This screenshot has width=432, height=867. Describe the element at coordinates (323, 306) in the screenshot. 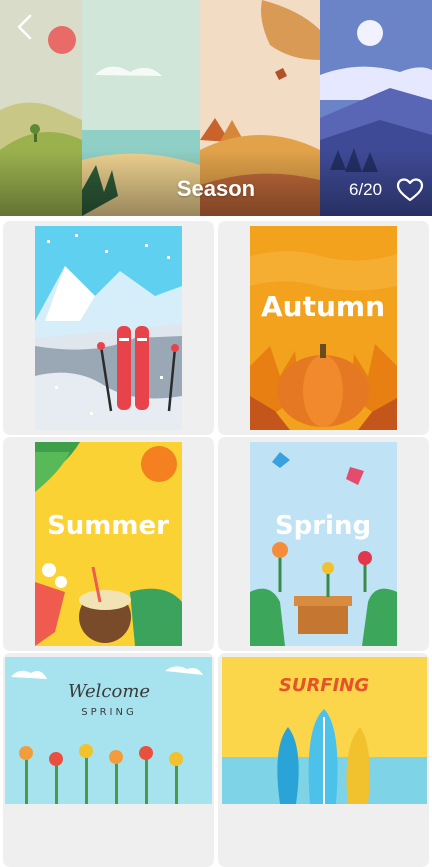

I see `autumn-card-text: Autumn` at that location.